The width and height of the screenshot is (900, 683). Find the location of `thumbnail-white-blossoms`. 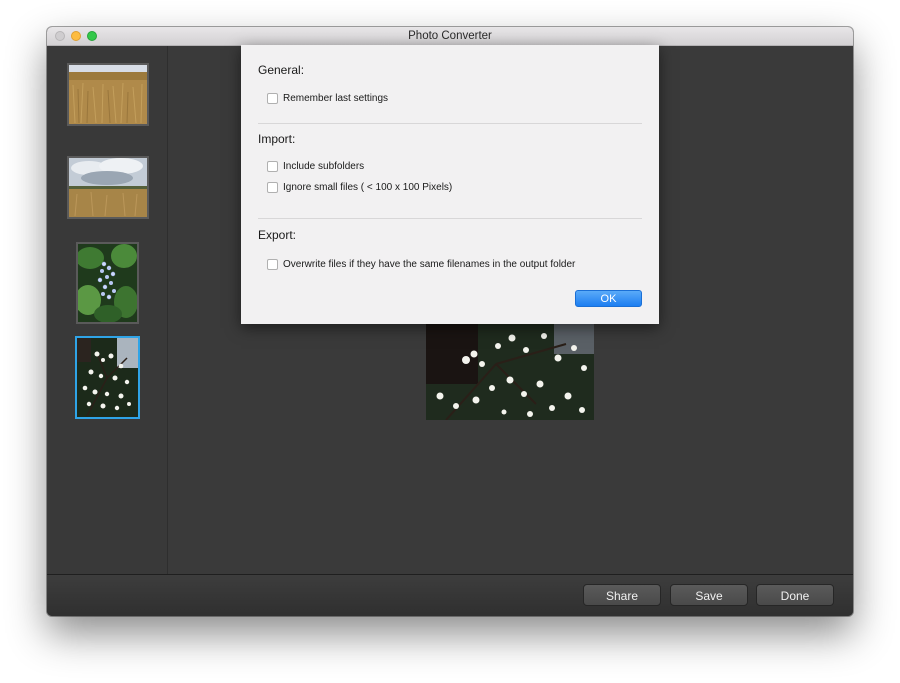

thumbnail-white-blossoms is located at coordinates (107, 377).